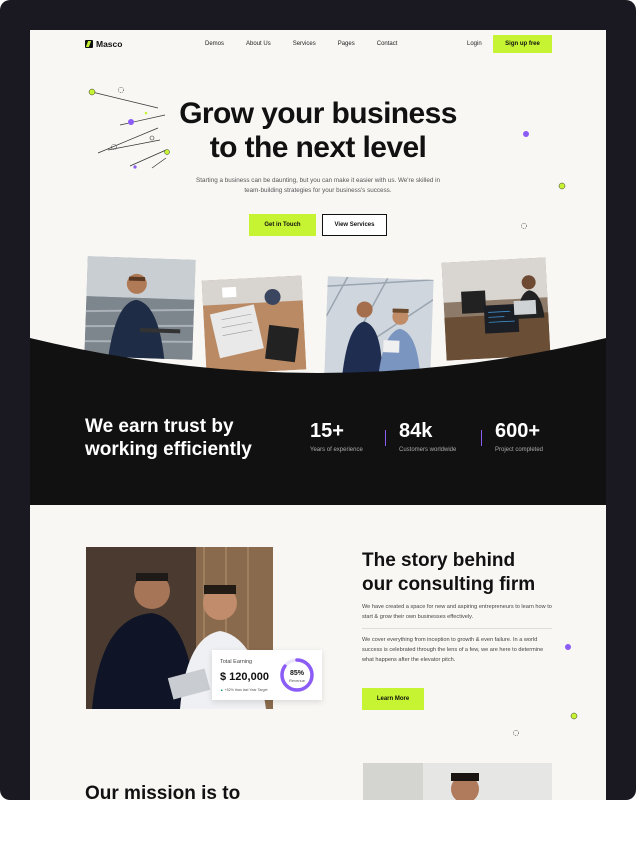 The image size is (636, 860). What do you see at coordinates (318, 147) in the screenshot?
I see `hero-title-line2: to the next level` at bounding box center [318, 147].